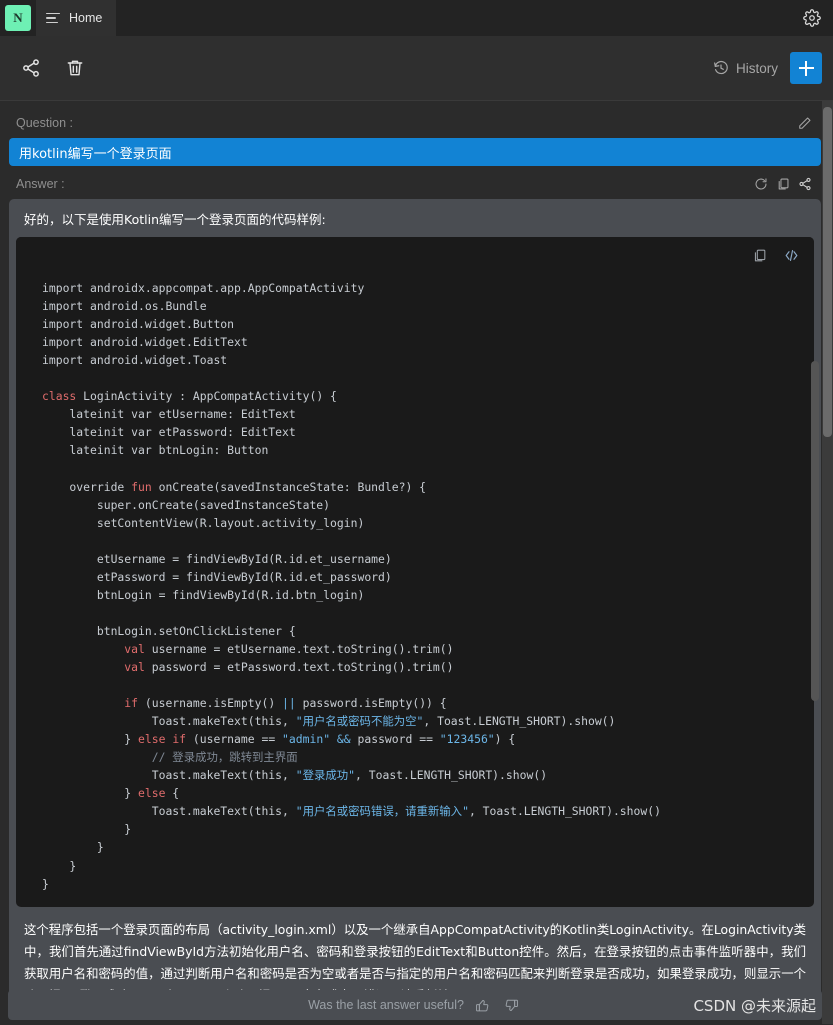 The width and height of the screenshot is (833, 1025). I want to click on regenerate-answer-button, so click(761, 184).